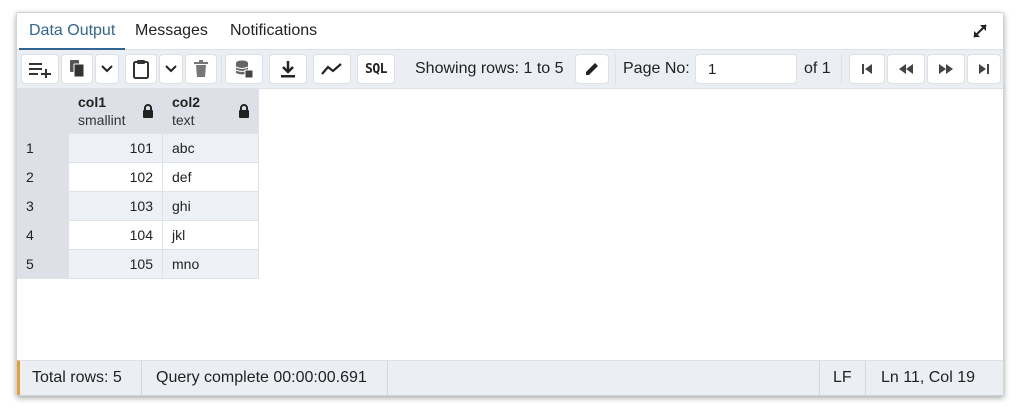 The image size is (1024, 416). What do you see at coordinates (746, 69) in the screenshot?
I see `page-number-input` at bounding box center [746, 69].